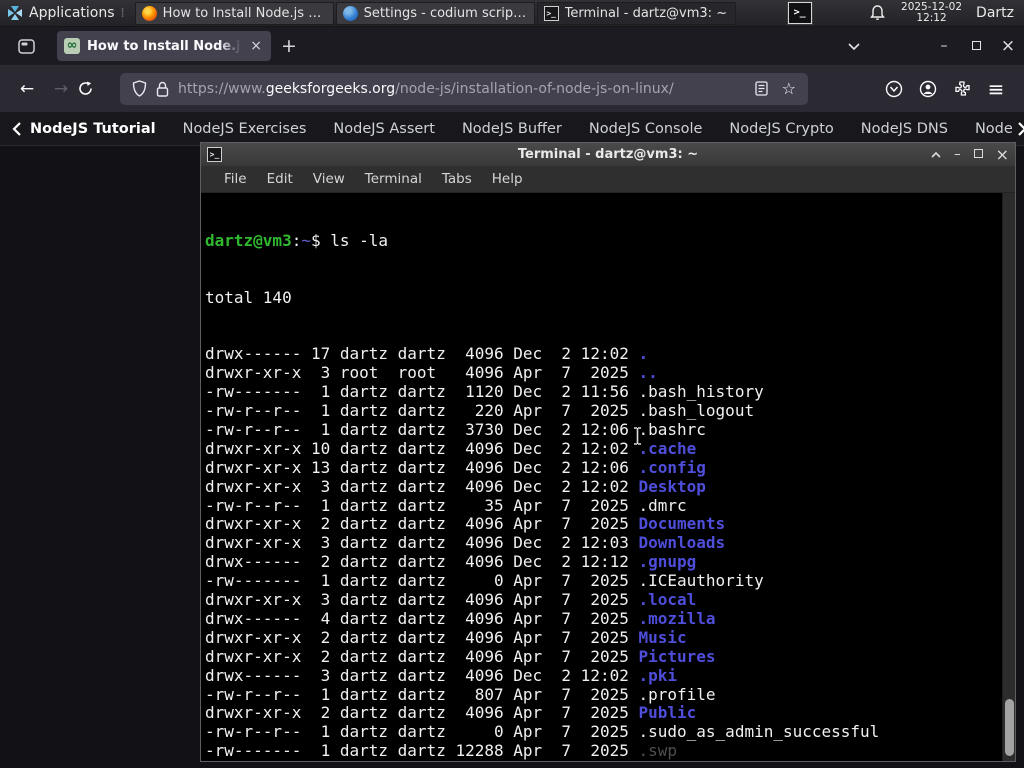 This screenshot has height=768, width=1024. Describe the element at coordinates (93, 129) in the screenshot. I see `site-nav-item-nodejs-tutorial: NodeJS Tutorial` at that location.